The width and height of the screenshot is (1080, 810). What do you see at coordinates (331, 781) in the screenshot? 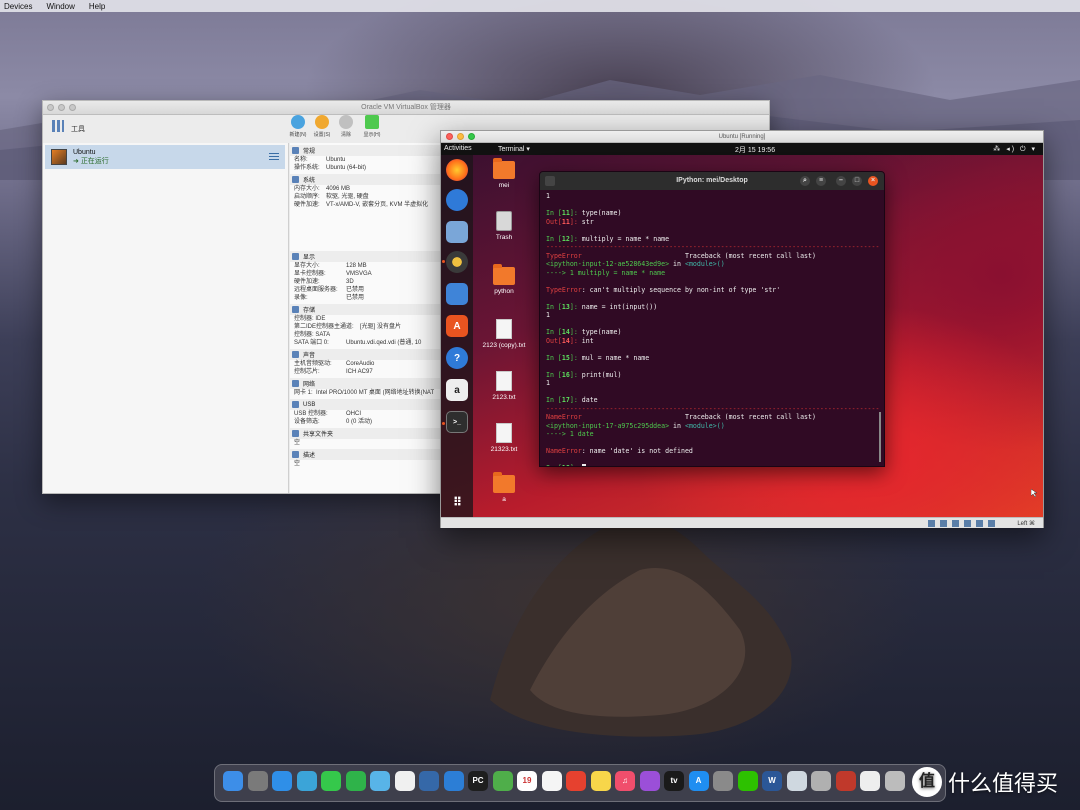
I see `dock-messages-icon` at bounding box center [331, 781].